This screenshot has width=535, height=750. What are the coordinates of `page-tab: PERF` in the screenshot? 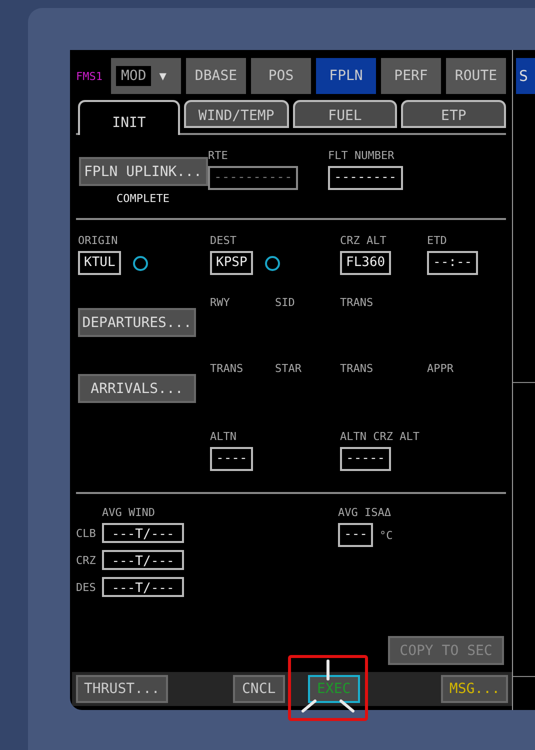 It's located at (411, 76).